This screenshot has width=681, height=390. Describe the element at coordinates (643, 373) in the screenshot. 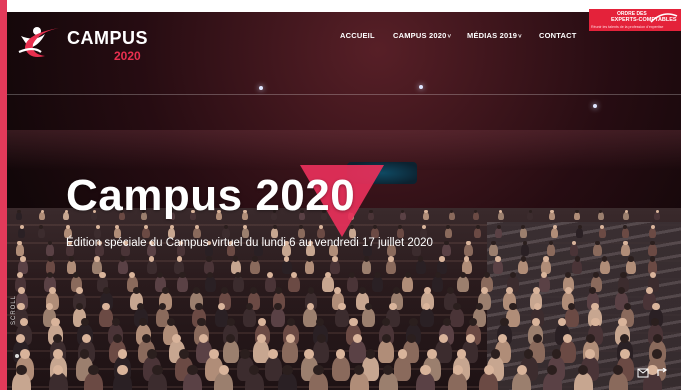

I see `email-icon` at that location.